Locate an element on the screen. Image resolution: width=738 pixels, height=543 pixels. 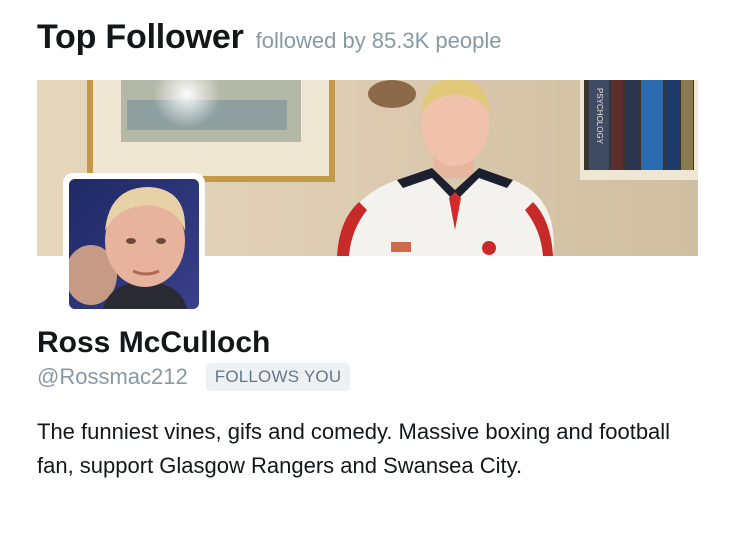
profile-handle: @Rossmac212 is located at coordinates (112, 377).